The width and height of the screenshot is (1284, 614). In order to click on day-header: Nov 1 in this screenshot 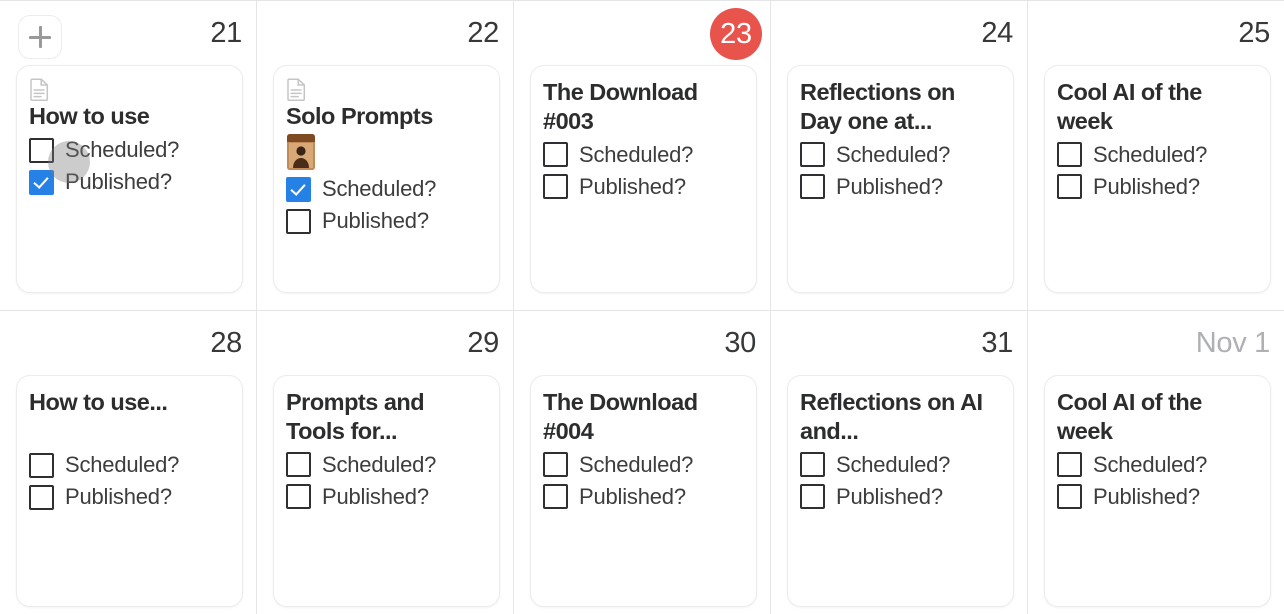, I will do `click(1156, 339)`.